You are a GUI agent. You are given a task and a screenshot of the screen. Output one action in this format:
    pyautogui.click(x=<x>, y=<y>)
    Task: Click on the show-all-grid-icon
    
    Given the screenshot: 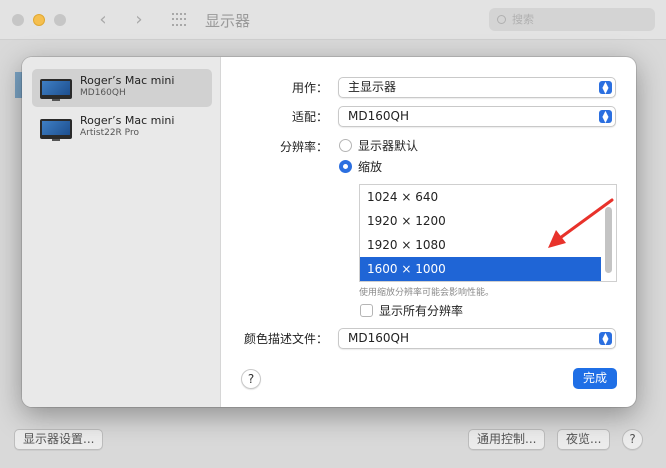 What is the action you would take?
    pyautogui.click(x=180, y=20)
    